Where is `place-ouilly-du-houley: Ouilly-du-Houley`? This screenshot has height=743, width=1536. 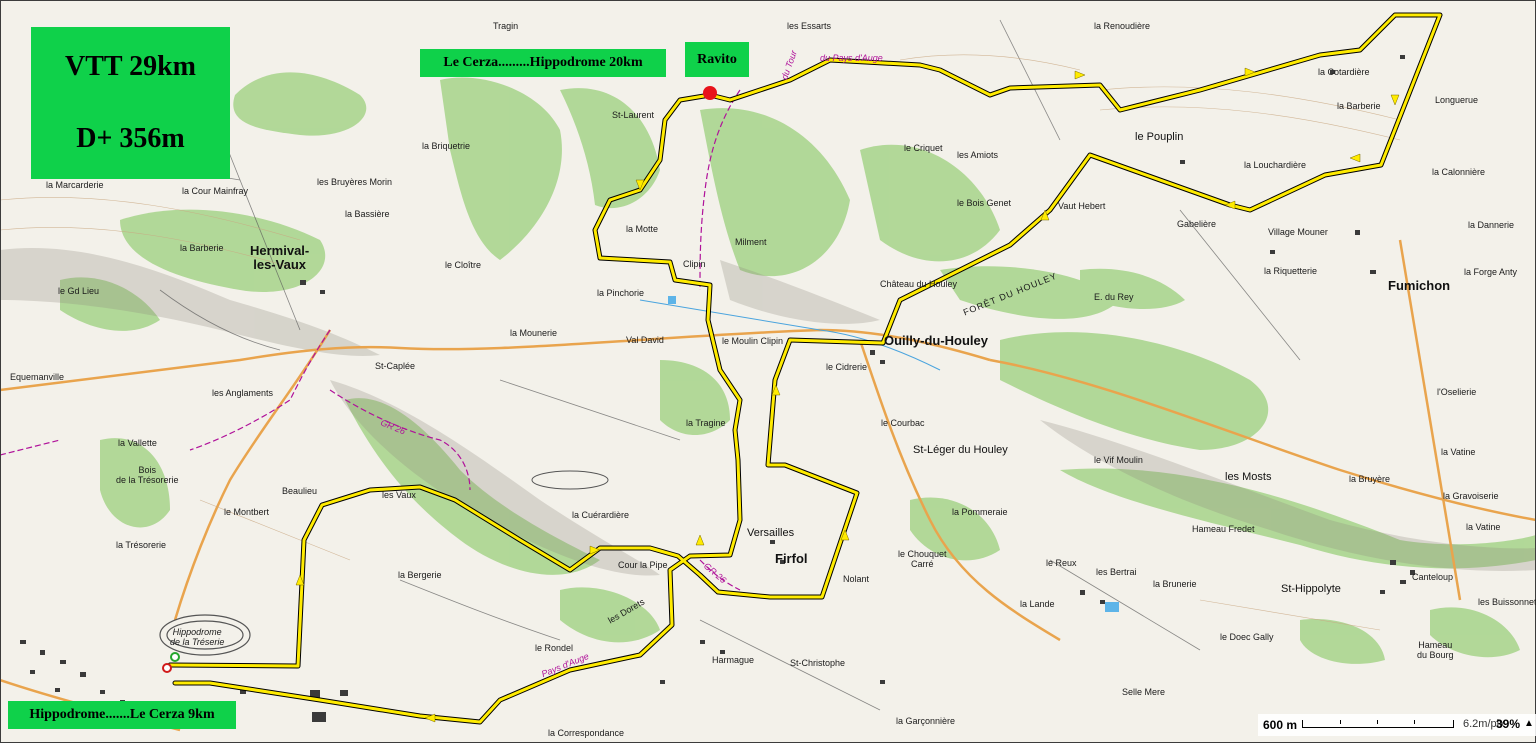
place-ouilly-du-houley: Ouilly-du-Houley is located at coordinates (936, 340).